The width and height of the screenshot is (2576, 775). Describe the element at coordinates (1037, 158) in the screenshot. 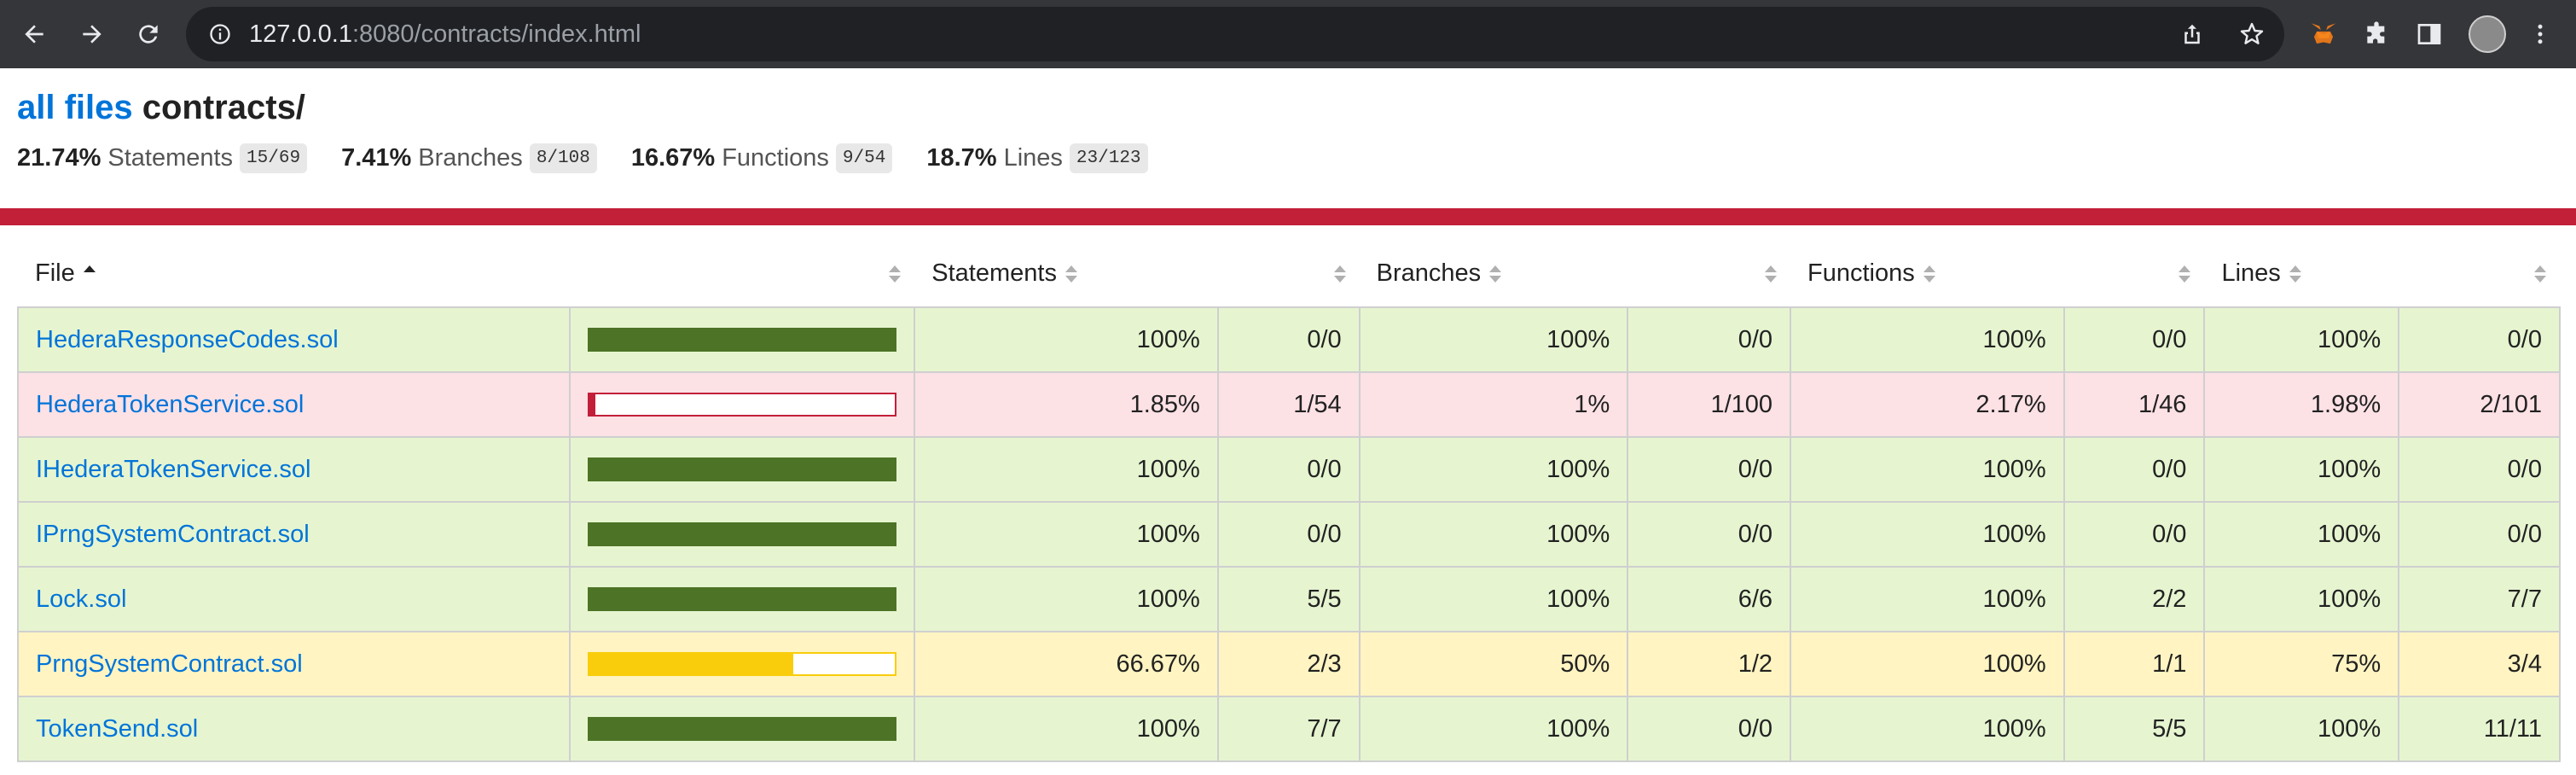

I see `summary-lines: 18.7% Lines 23/123` at that location.